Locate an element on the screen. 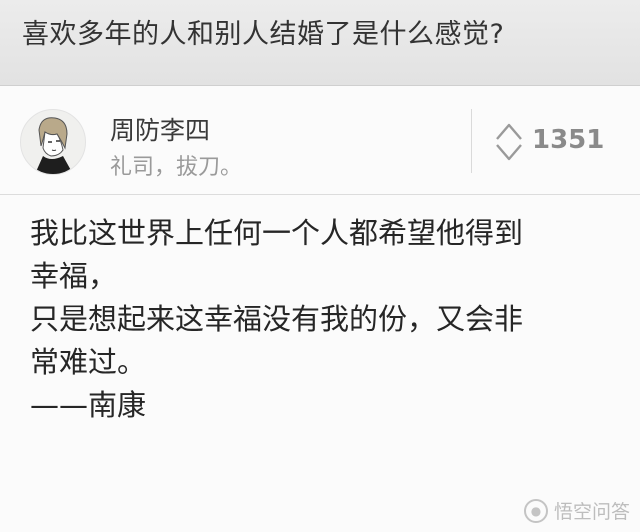  author-name: 周防李四 is located at coordinates (160, 129).